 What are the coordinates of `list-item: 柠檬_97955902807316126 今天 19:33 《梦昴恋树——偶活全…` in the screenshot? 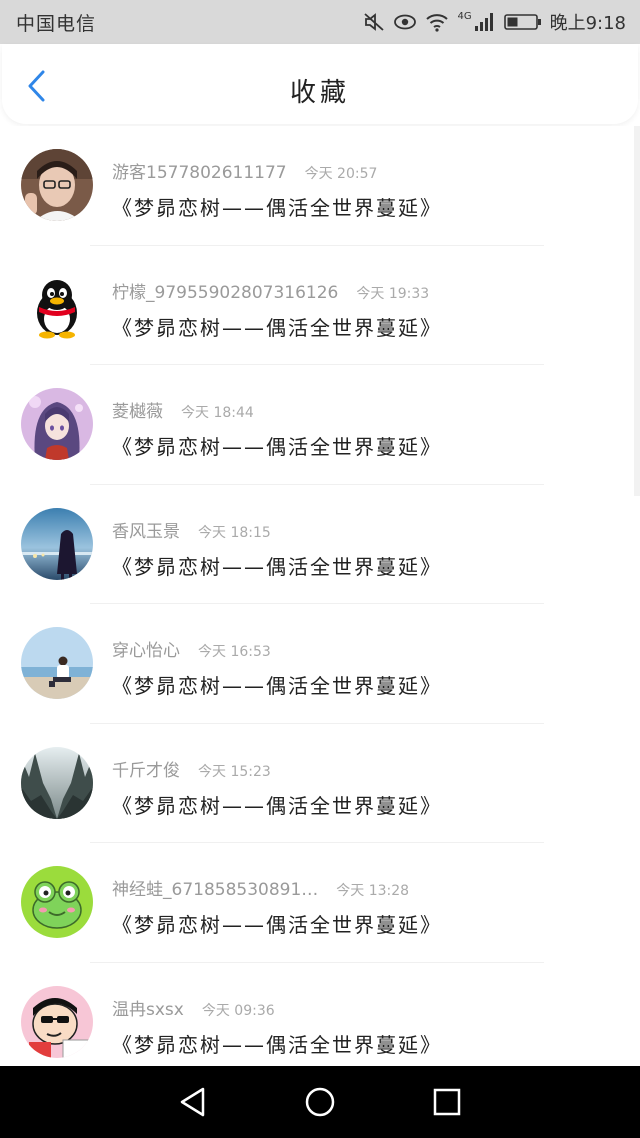 It's located at (320, 305).